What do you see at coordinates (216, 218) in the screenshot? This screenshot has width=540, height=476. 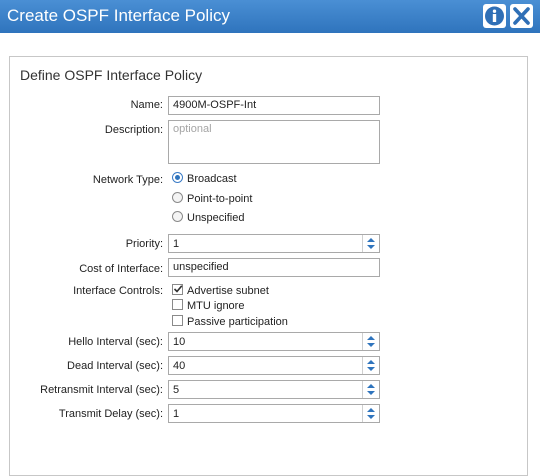 I see `radio-unspecified-label: Unspecified` at bounding box center [216, 218].